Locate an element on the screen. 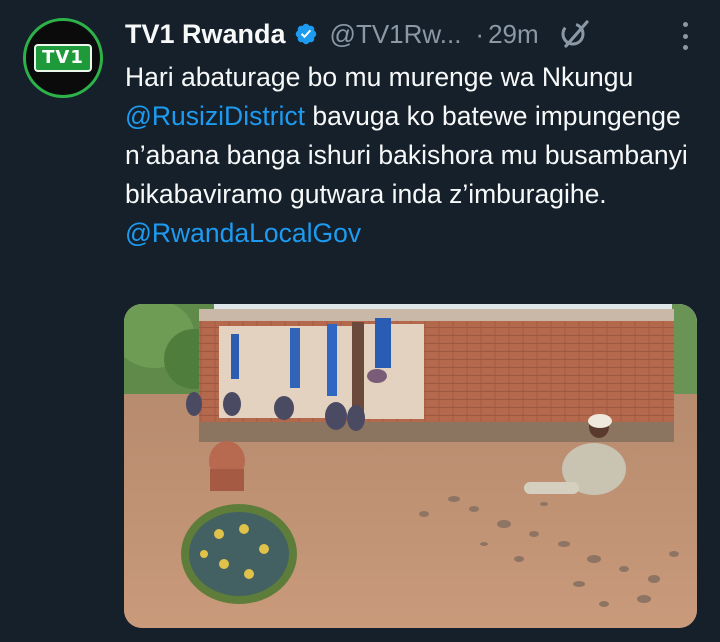  tweet-header: TV1 Rwanda @TV1Rw... · 29m is located at coordinates (412, 34).